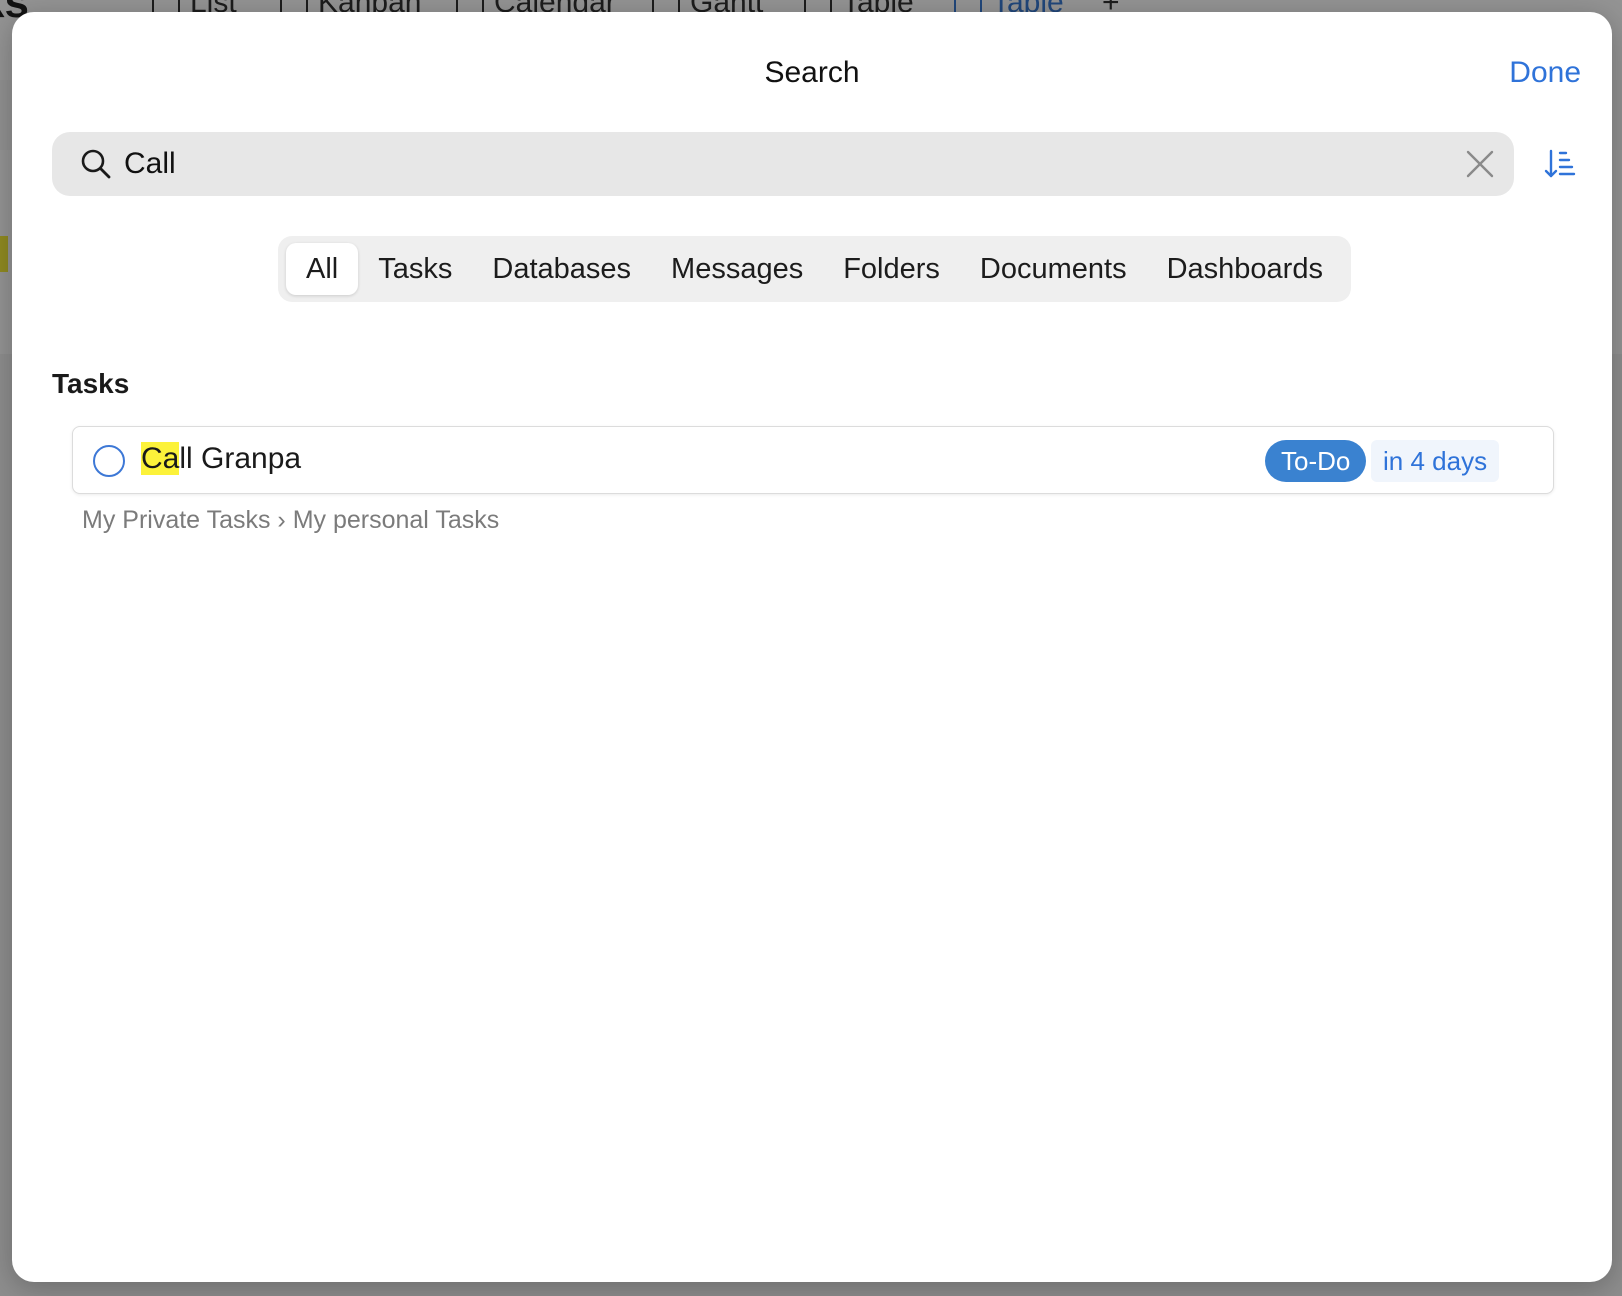  I want to click on filter-tab-all: All, so click(322, 269).